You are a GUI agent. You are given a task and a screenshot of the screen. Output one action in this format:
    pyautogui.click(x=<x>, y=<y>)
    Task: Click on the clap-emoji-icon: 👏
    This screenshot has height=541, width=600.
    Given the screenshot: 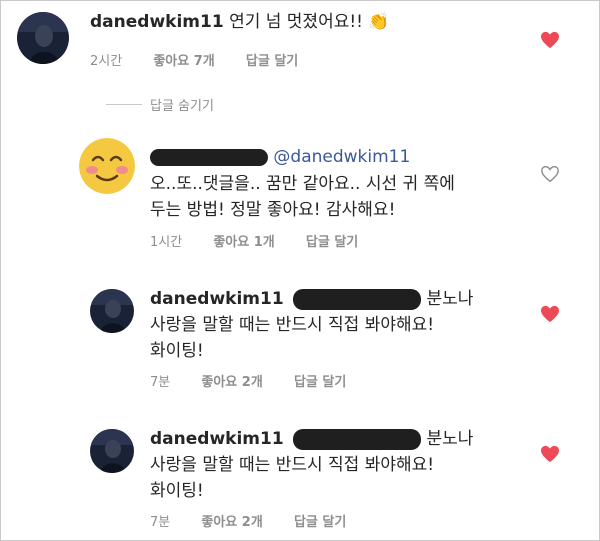 What is the action you would take?
    pyautogui.click(x=379, y=22)
    